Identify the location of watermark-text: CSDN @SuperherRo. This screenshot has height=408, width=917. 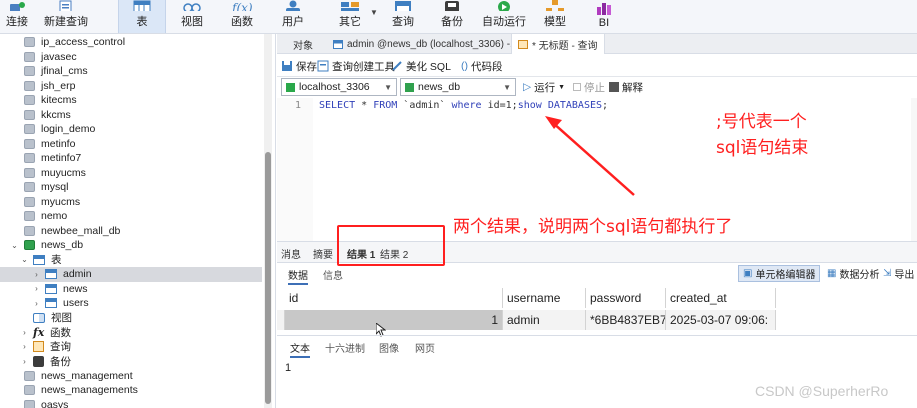
(822, 391).